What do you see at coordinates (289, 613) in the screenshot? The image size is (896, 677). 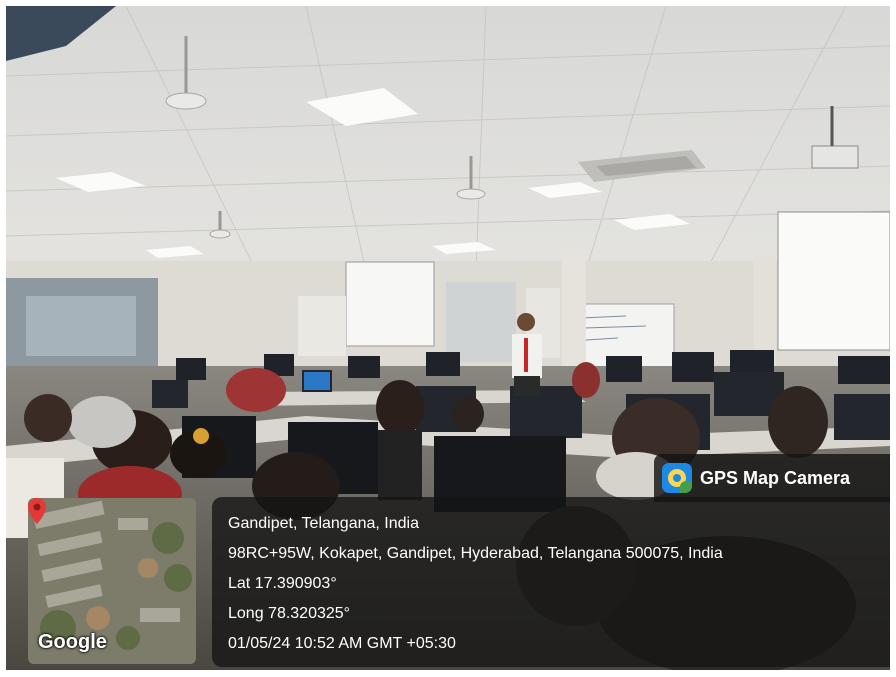 I see `longitude: Long 78.320325°` at bounding box center [289, 613].